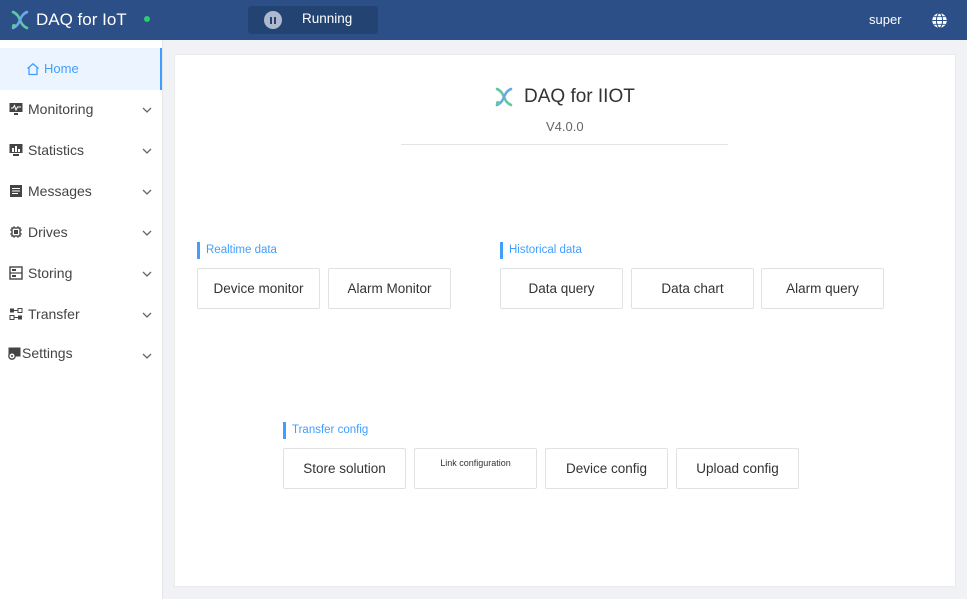  I want to click on sidebar-item-settings: Settings, so click(81, 353).